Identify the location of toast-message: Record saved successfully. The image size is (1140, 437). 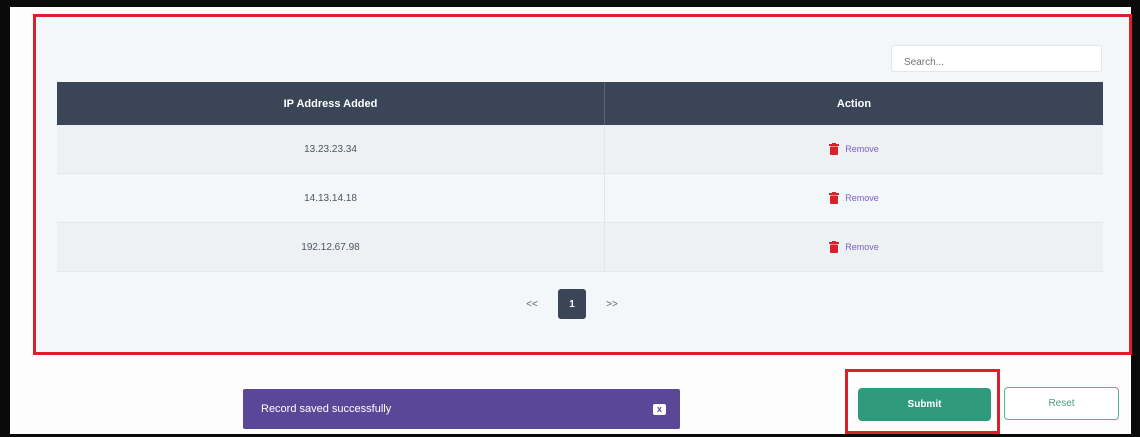
(326, 409).